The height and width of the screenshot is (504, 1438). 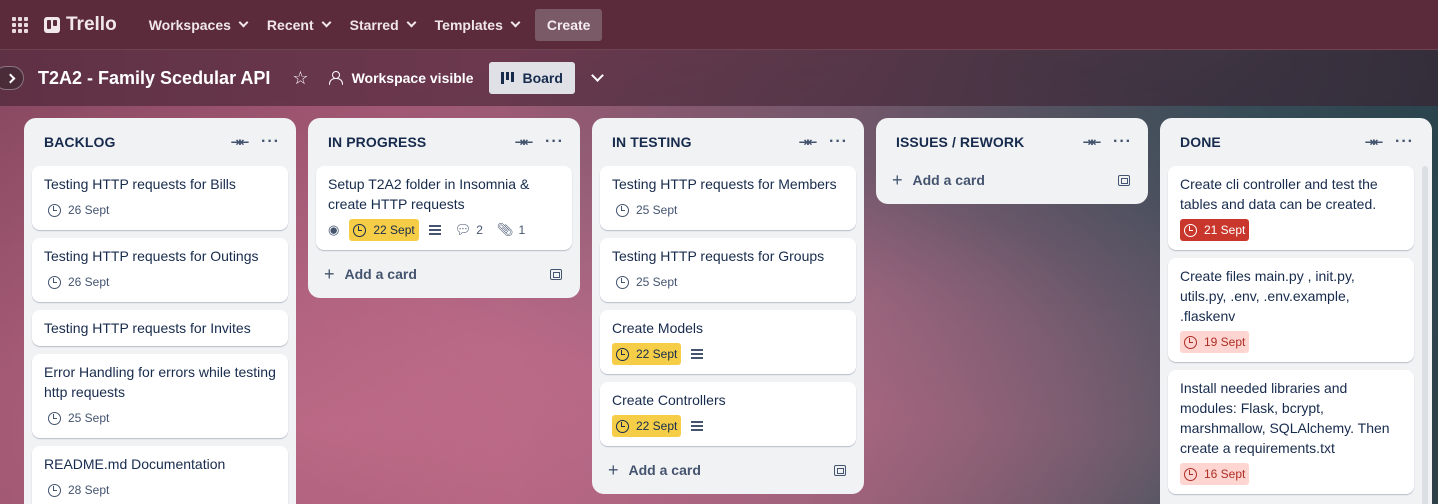 What do you see at coordinates (80, 25) in the screenshot?
I see `trello-logo: Trello` at bounding box center [80, 25].